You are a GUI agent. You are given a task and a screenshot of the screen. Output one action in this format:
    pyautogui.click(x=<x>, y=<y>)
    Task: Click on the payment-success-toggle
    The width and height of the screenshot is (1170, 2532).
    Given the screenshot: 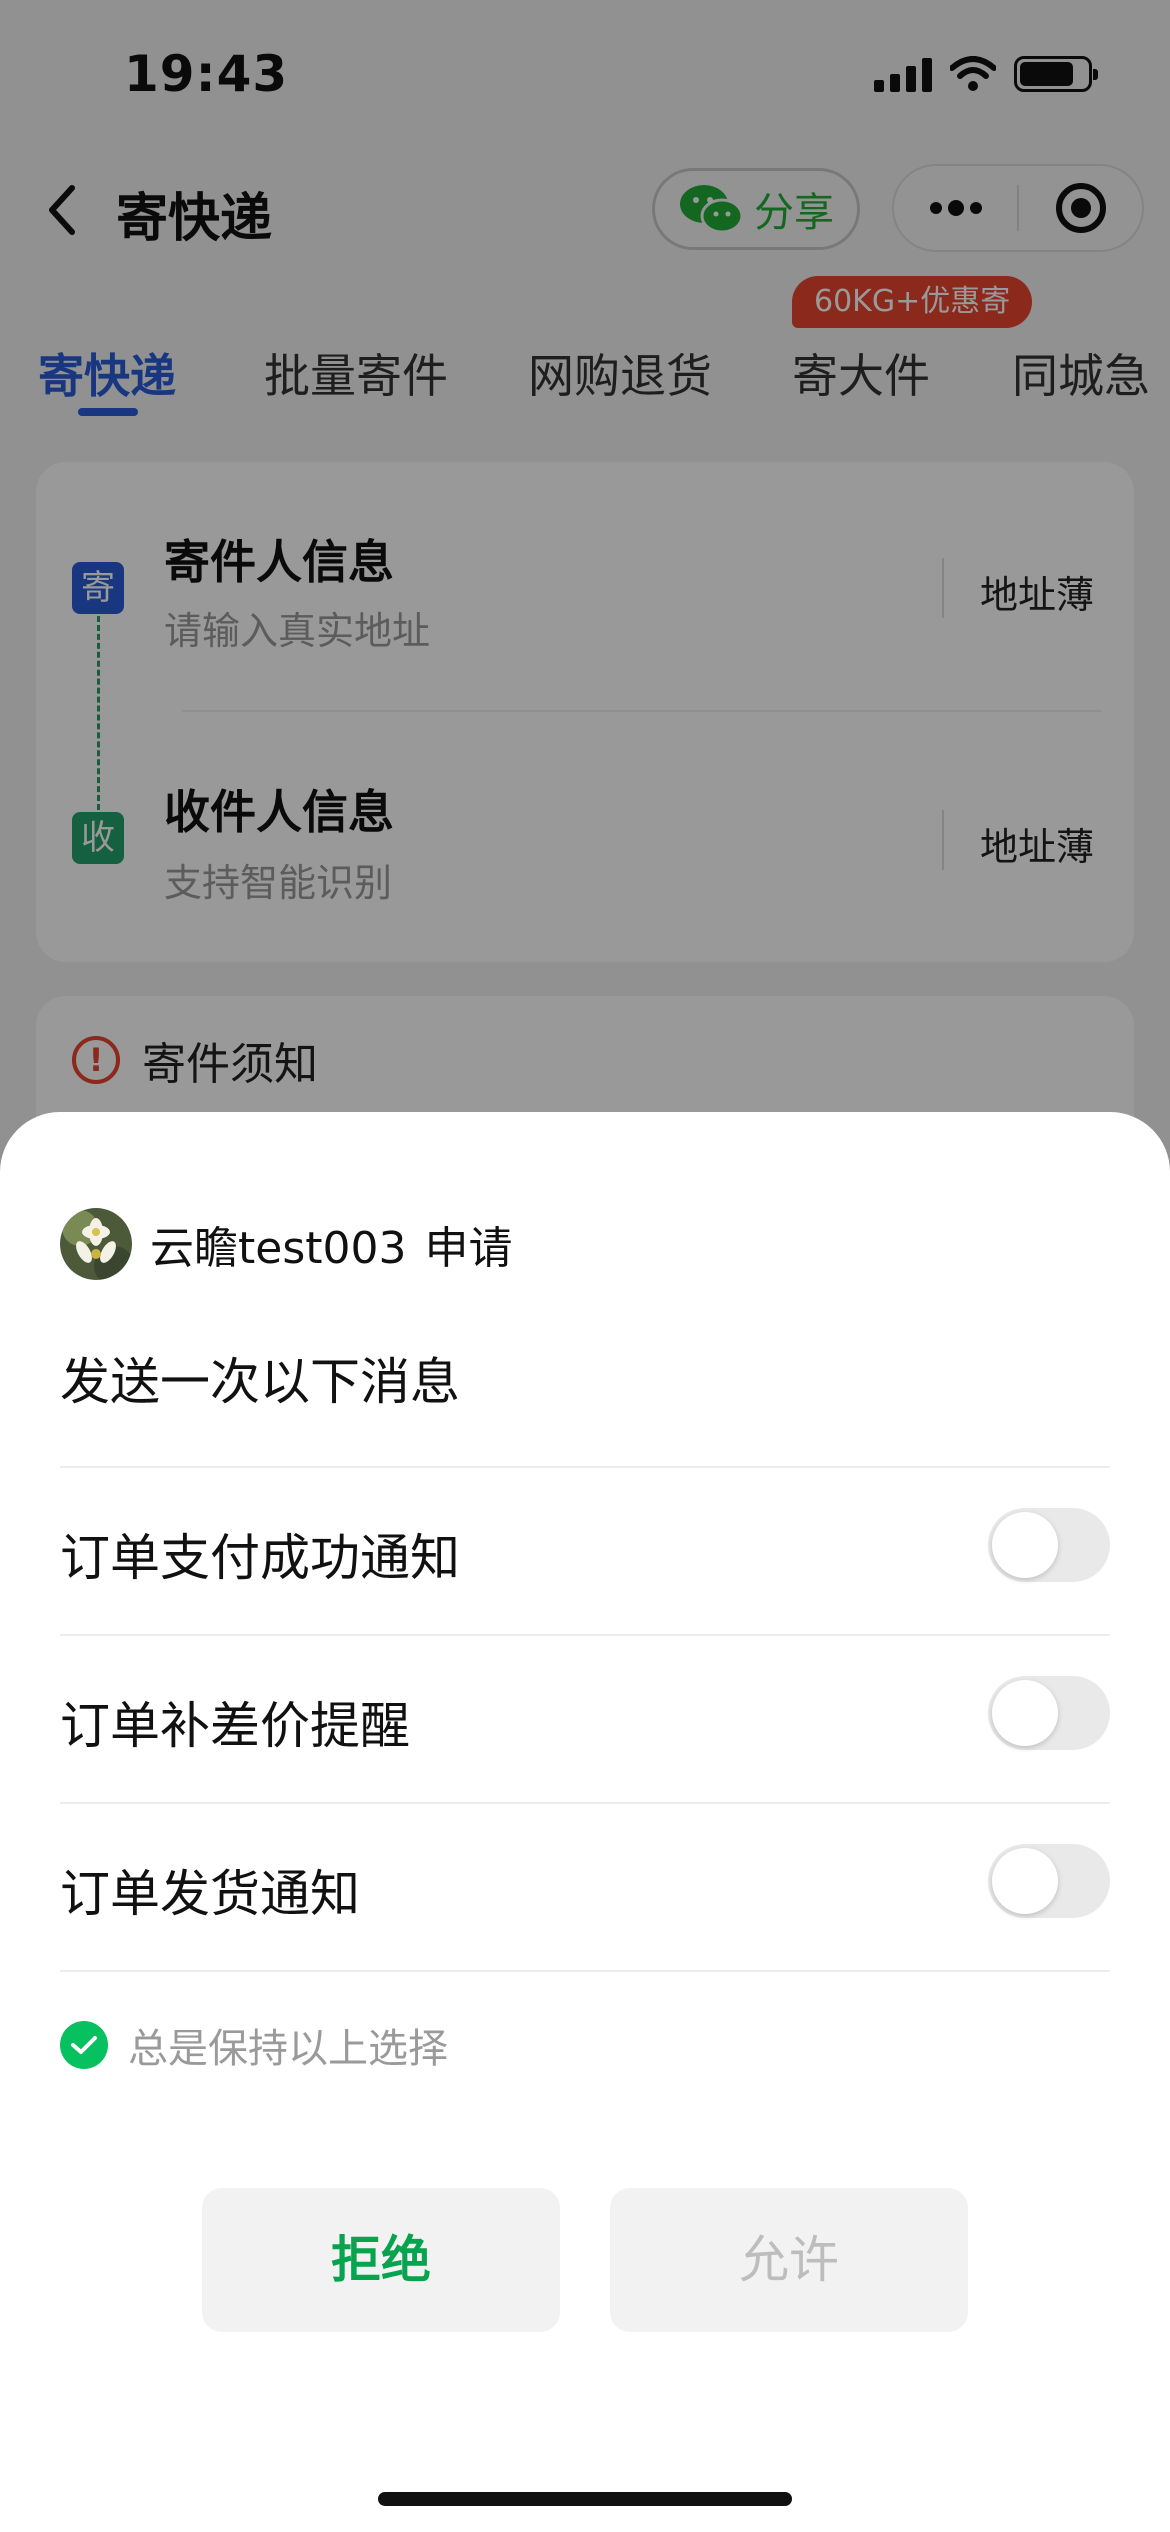 What is the action you would take?
    pyautogui.click(x=1049, y=1545)
    